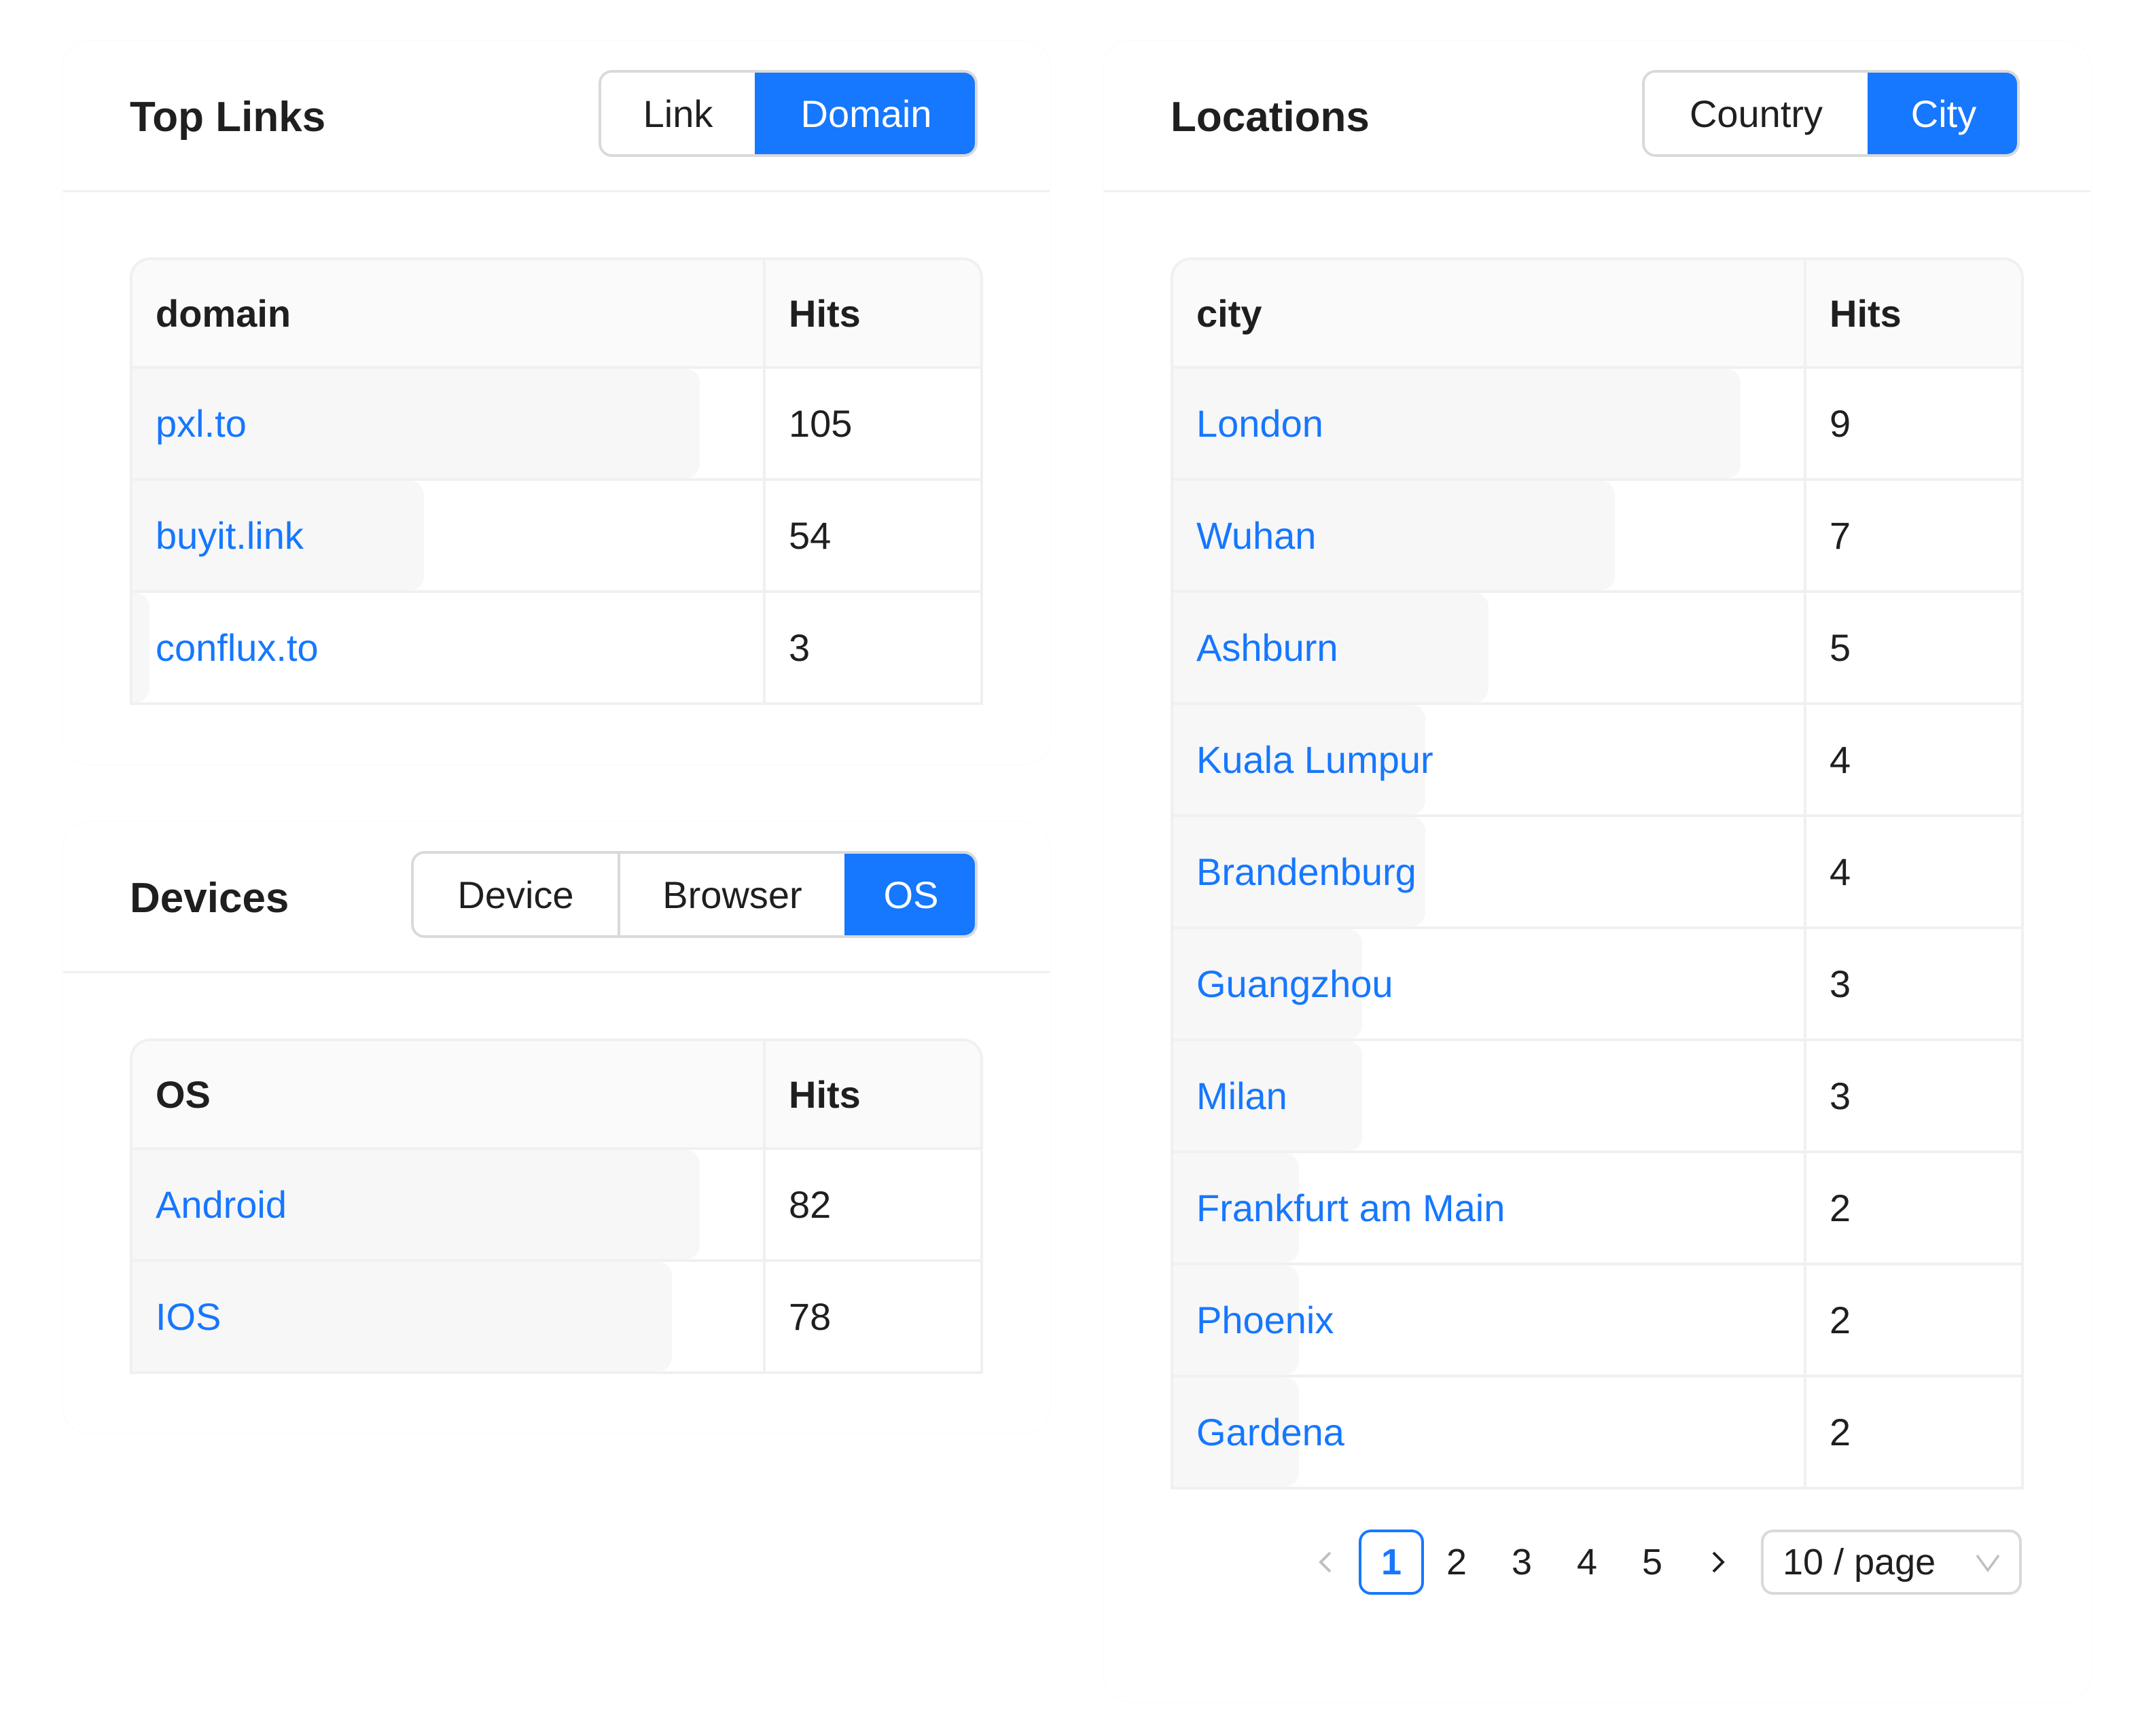  Describe the element at coordinates (1488, 1432) in the screenshot. I see `name-cell: Gardena` at that location.